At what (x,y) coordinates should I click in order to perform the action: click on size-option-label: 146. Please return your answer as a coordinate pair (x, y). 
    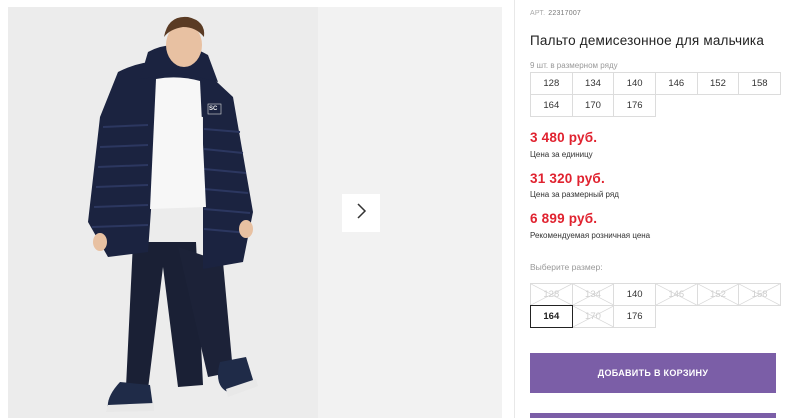
    Looking at the image, I should click on (676, 294).